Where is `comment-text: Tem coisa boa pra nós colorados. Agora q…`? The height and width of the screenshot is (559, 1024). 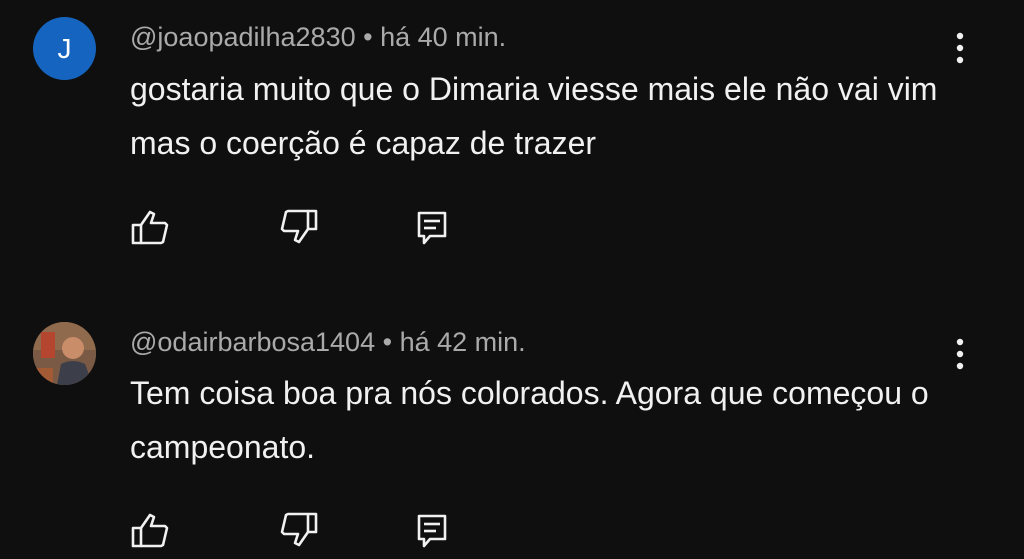 comment-text: Tem coisa boa pra nós colorados. Agora q… is located at coordinates (529, 420).